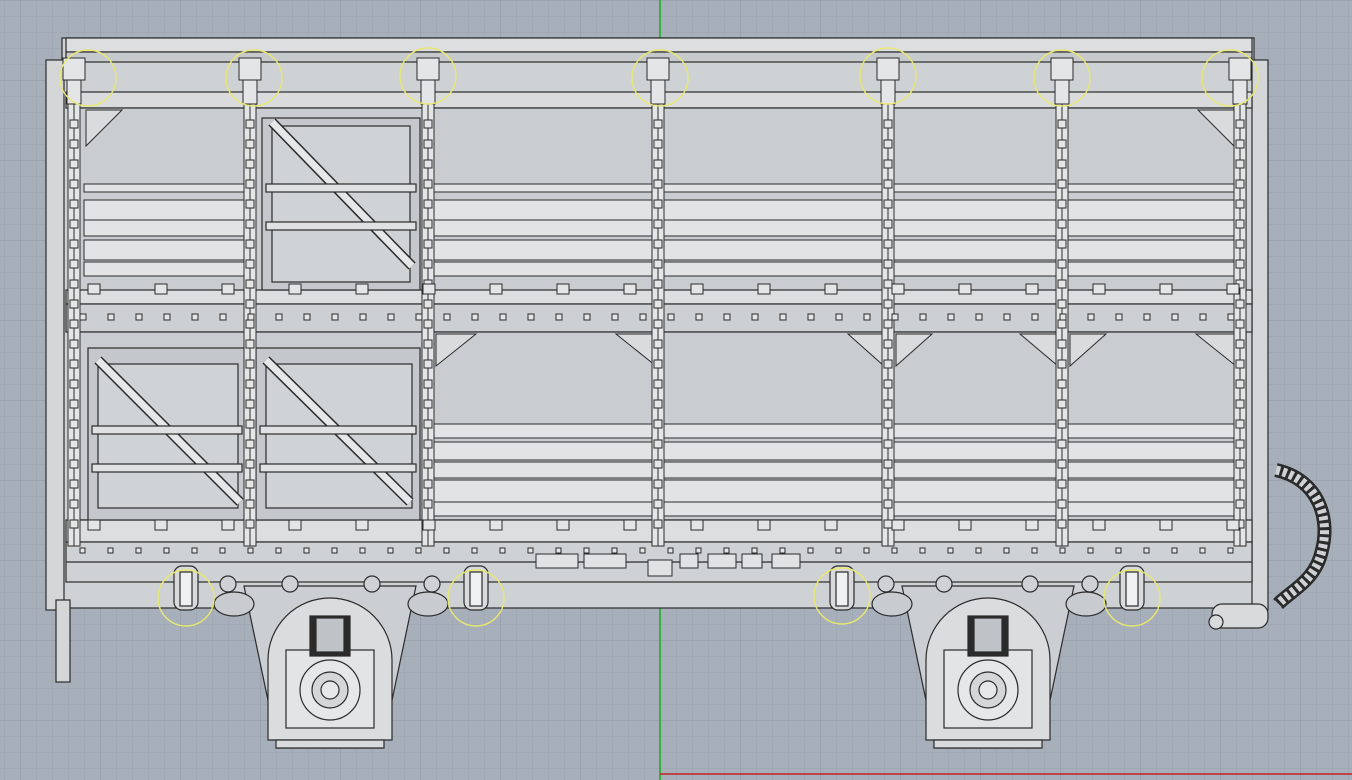 The image size is (1352, 780). What do you see at coordinates (1260, 335) in the screenshot?
I see `right-end-post` at bounding box center [1260, 335].